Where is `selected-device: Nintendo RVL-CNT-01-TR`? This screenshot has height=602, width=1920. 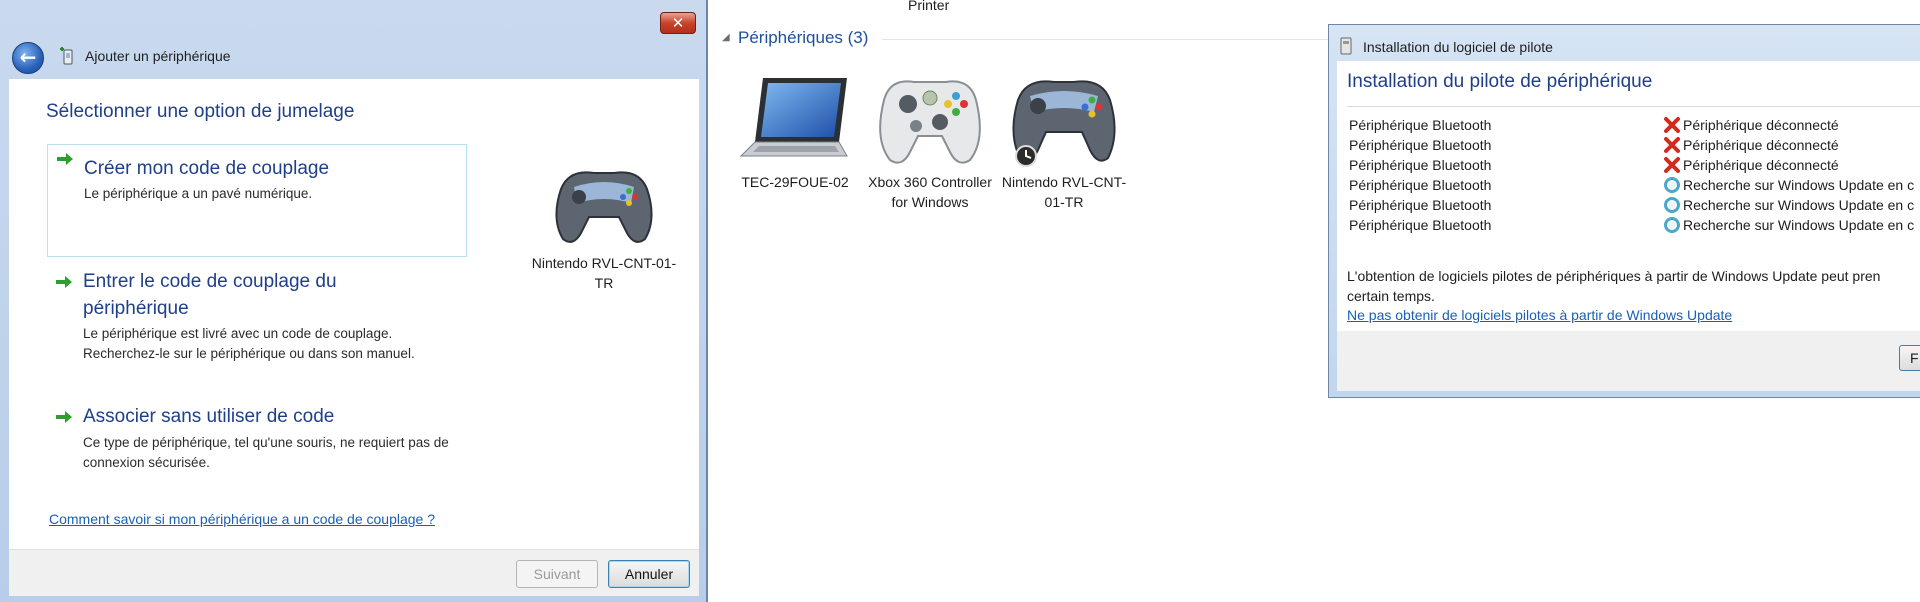 selected-device: Nintendo RVL-CNT-01-TR is located at coordinates (604, 226).